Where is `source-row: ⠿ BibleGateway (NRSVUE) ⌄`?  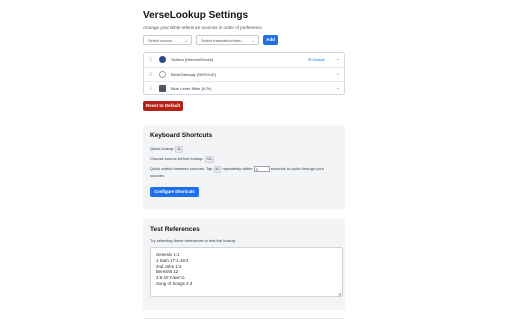 source-row: ⠿ BibleGateway (NRSVUE) ⌄ is located at coordinates (244, 74).